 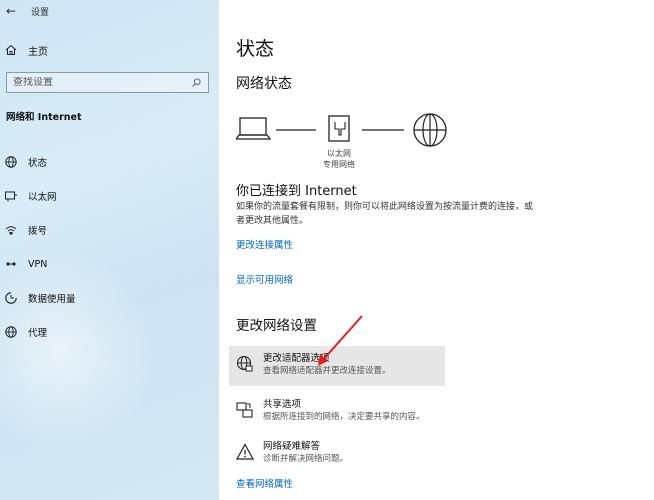 What do you see at coordinates (38, 163) in the screenshot?
I see `sidebar-item-label: 状态` at bounding box center [38, 163].